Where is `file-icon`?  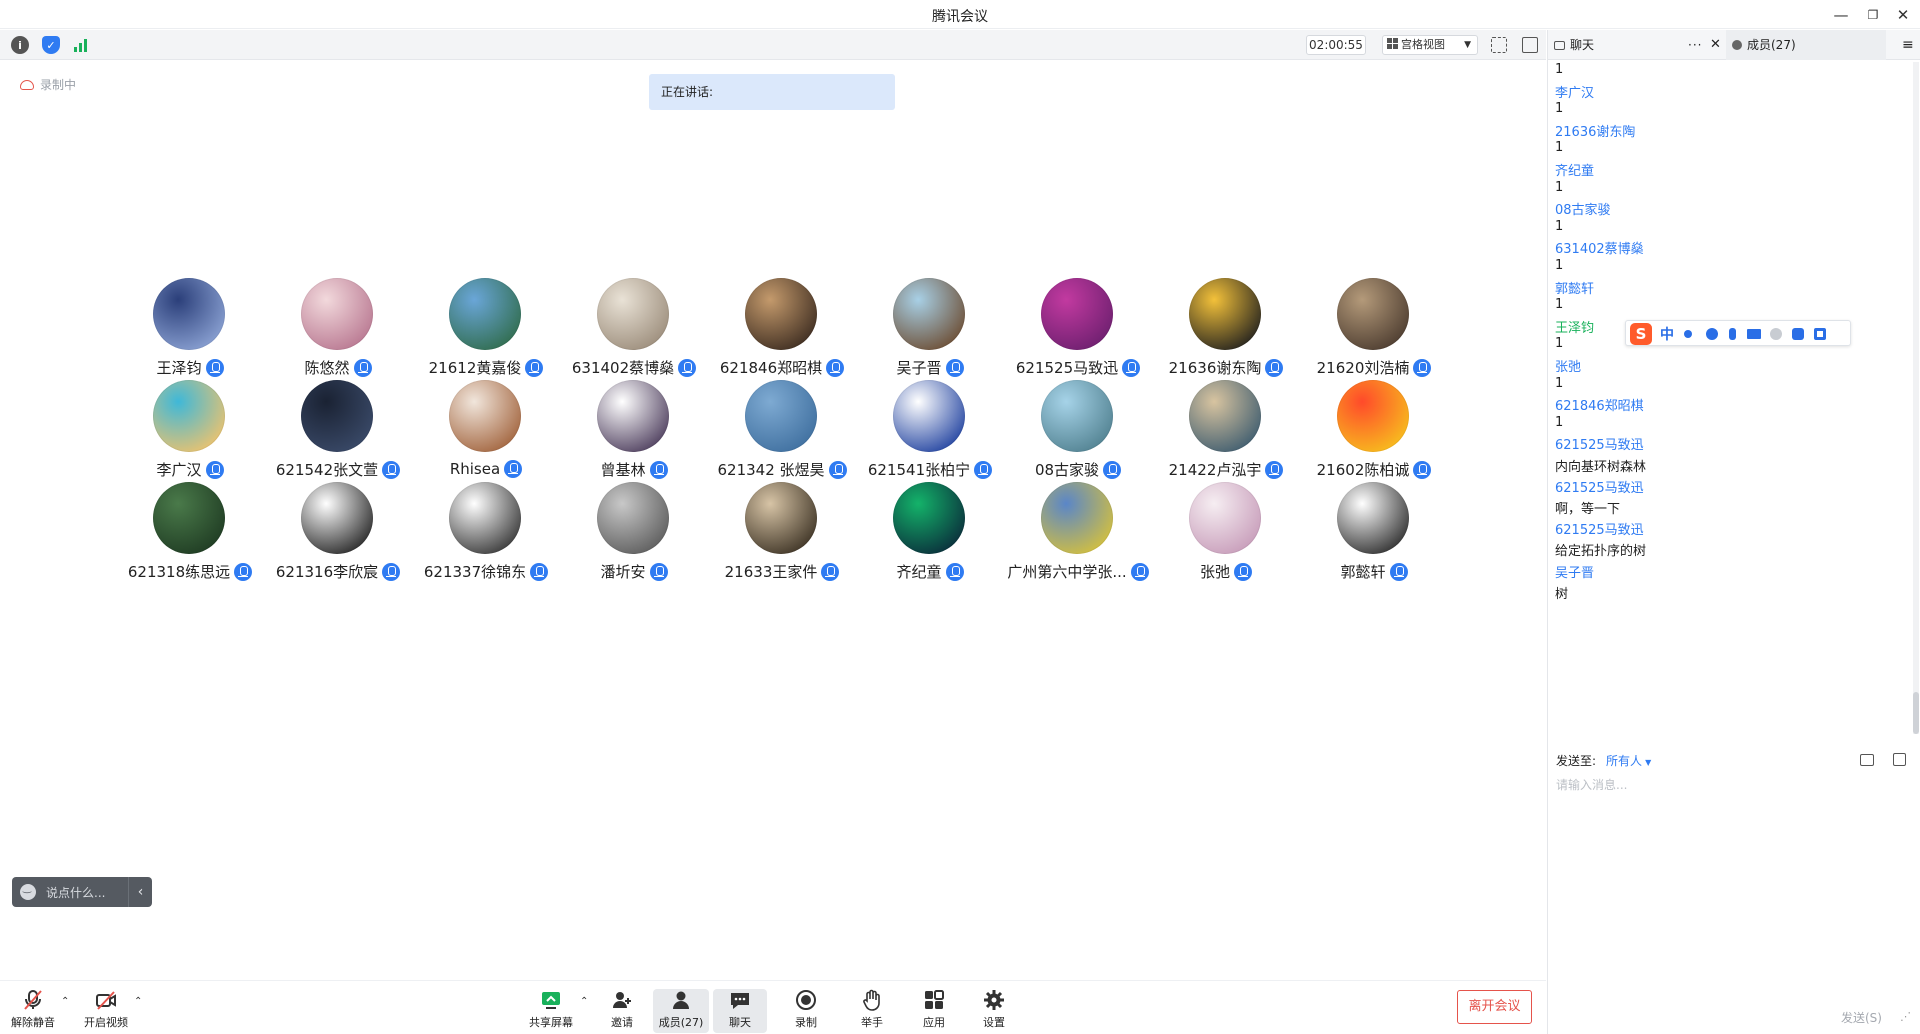
file-icon is located at coordinates (1867, 760).